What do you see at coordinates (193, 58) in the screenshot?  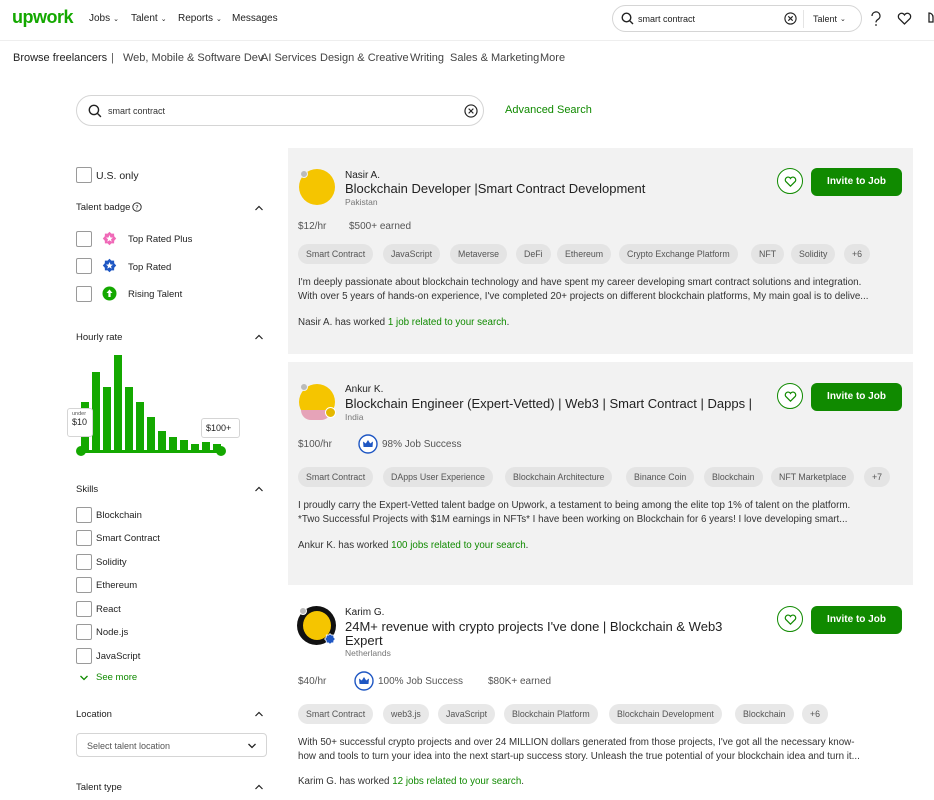 I see `category-web-mobile: Web, Mobile & Software Dev` at bounding box center [193, 58].